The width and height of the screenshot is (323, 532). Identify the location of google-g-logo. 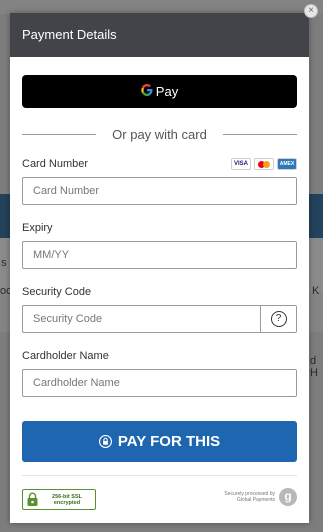
(147, 90).